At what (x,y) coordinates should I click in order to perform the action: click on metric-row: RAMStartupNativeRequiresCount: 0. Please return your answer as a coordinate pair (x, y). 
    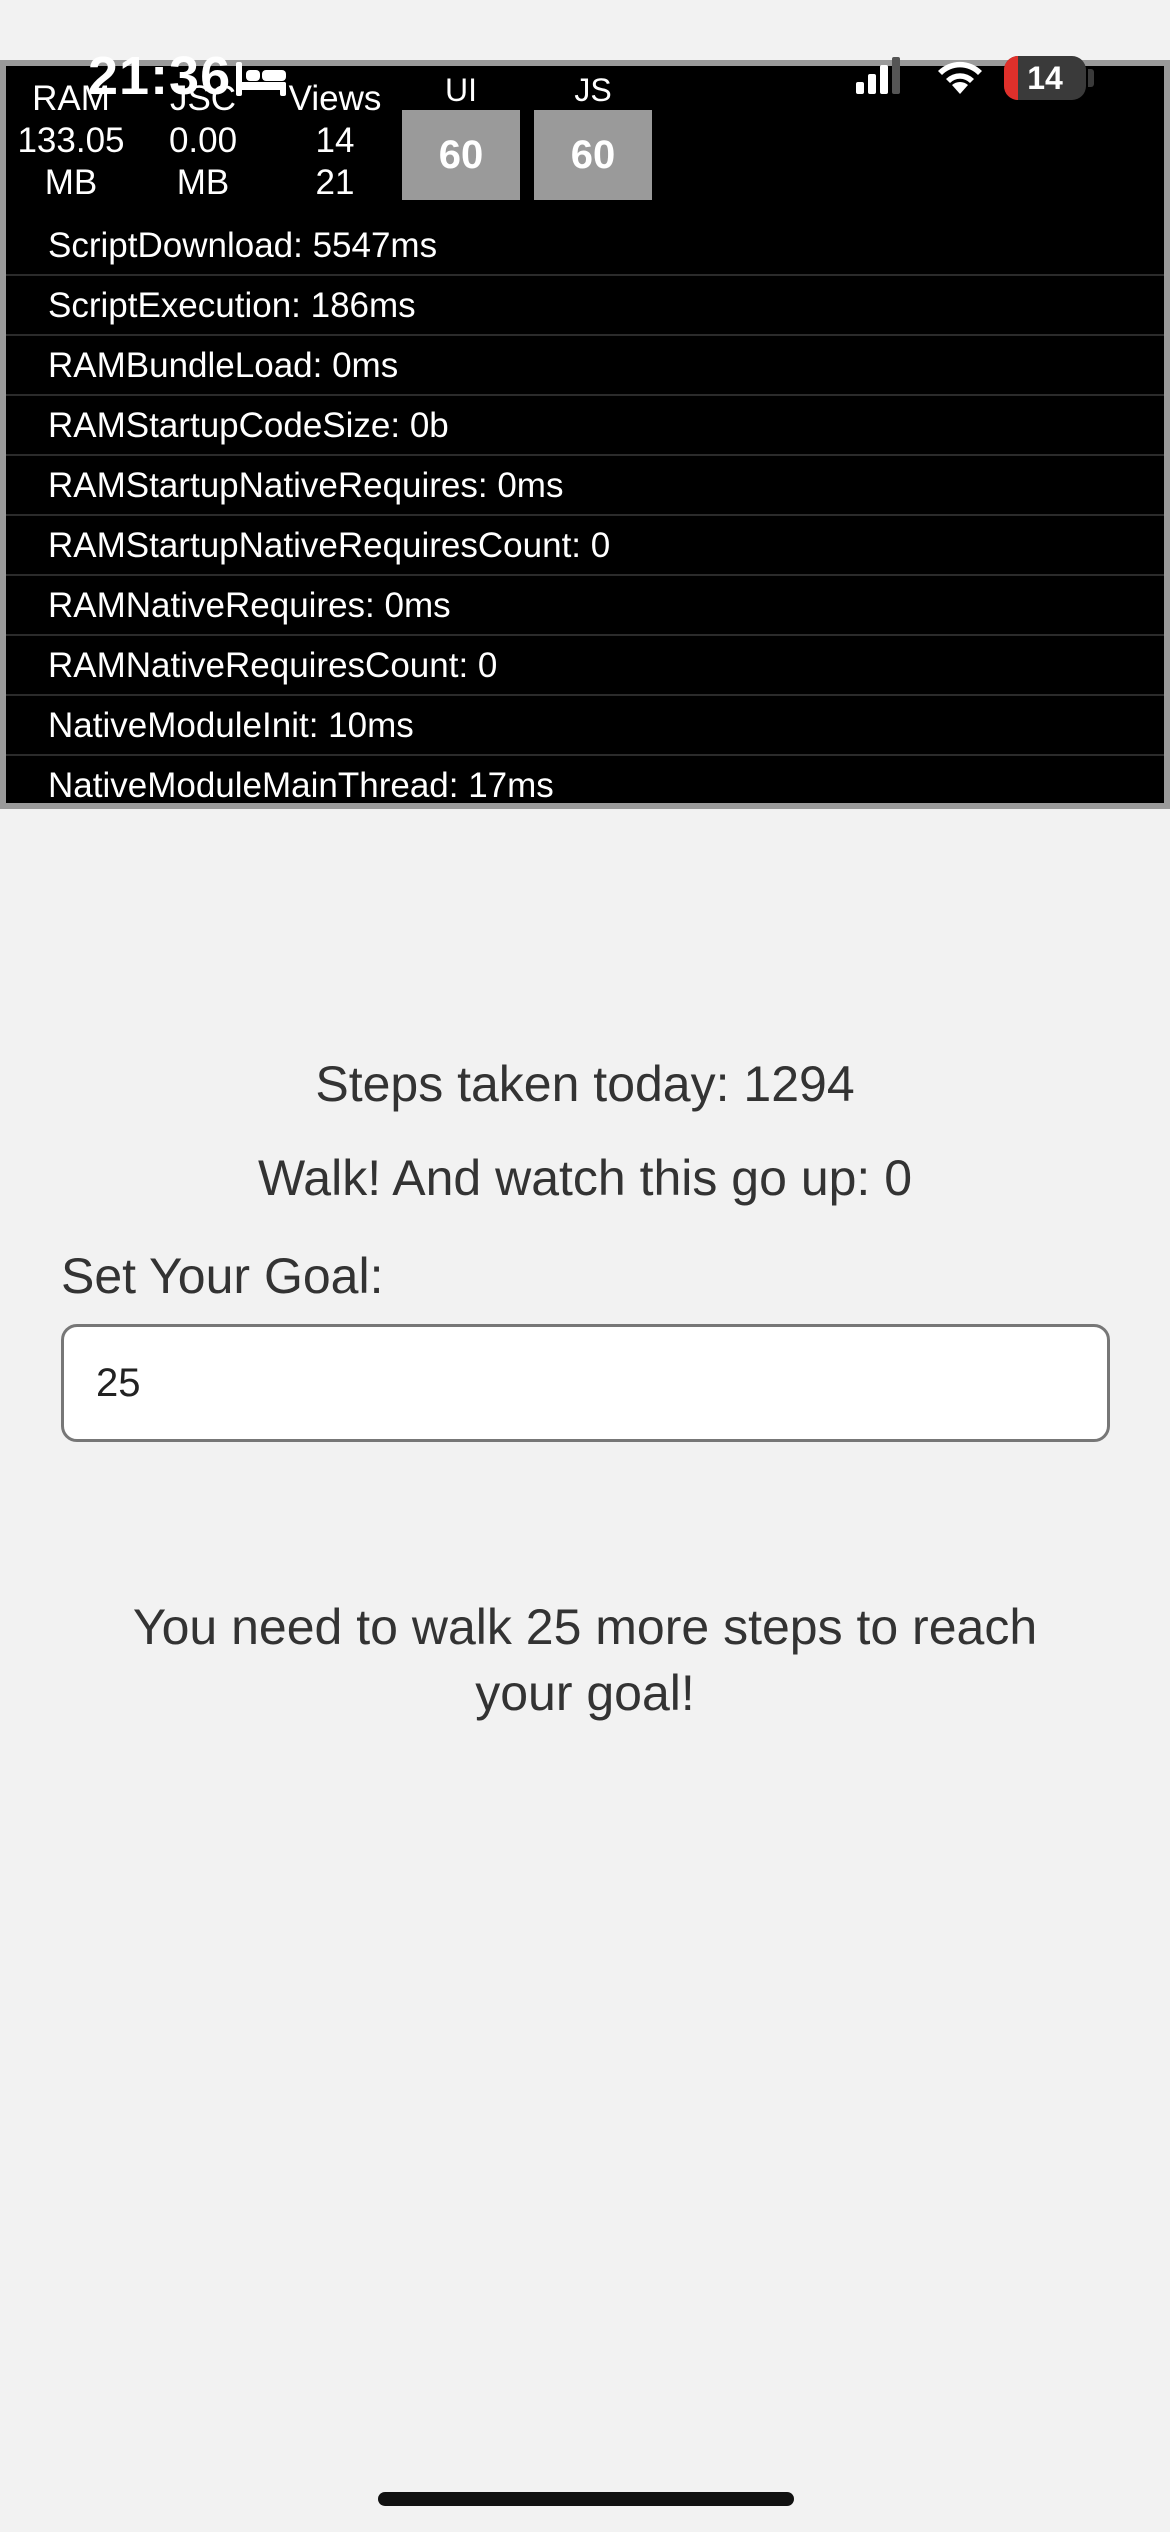
    Looking at the image, I should click on (585, 546).